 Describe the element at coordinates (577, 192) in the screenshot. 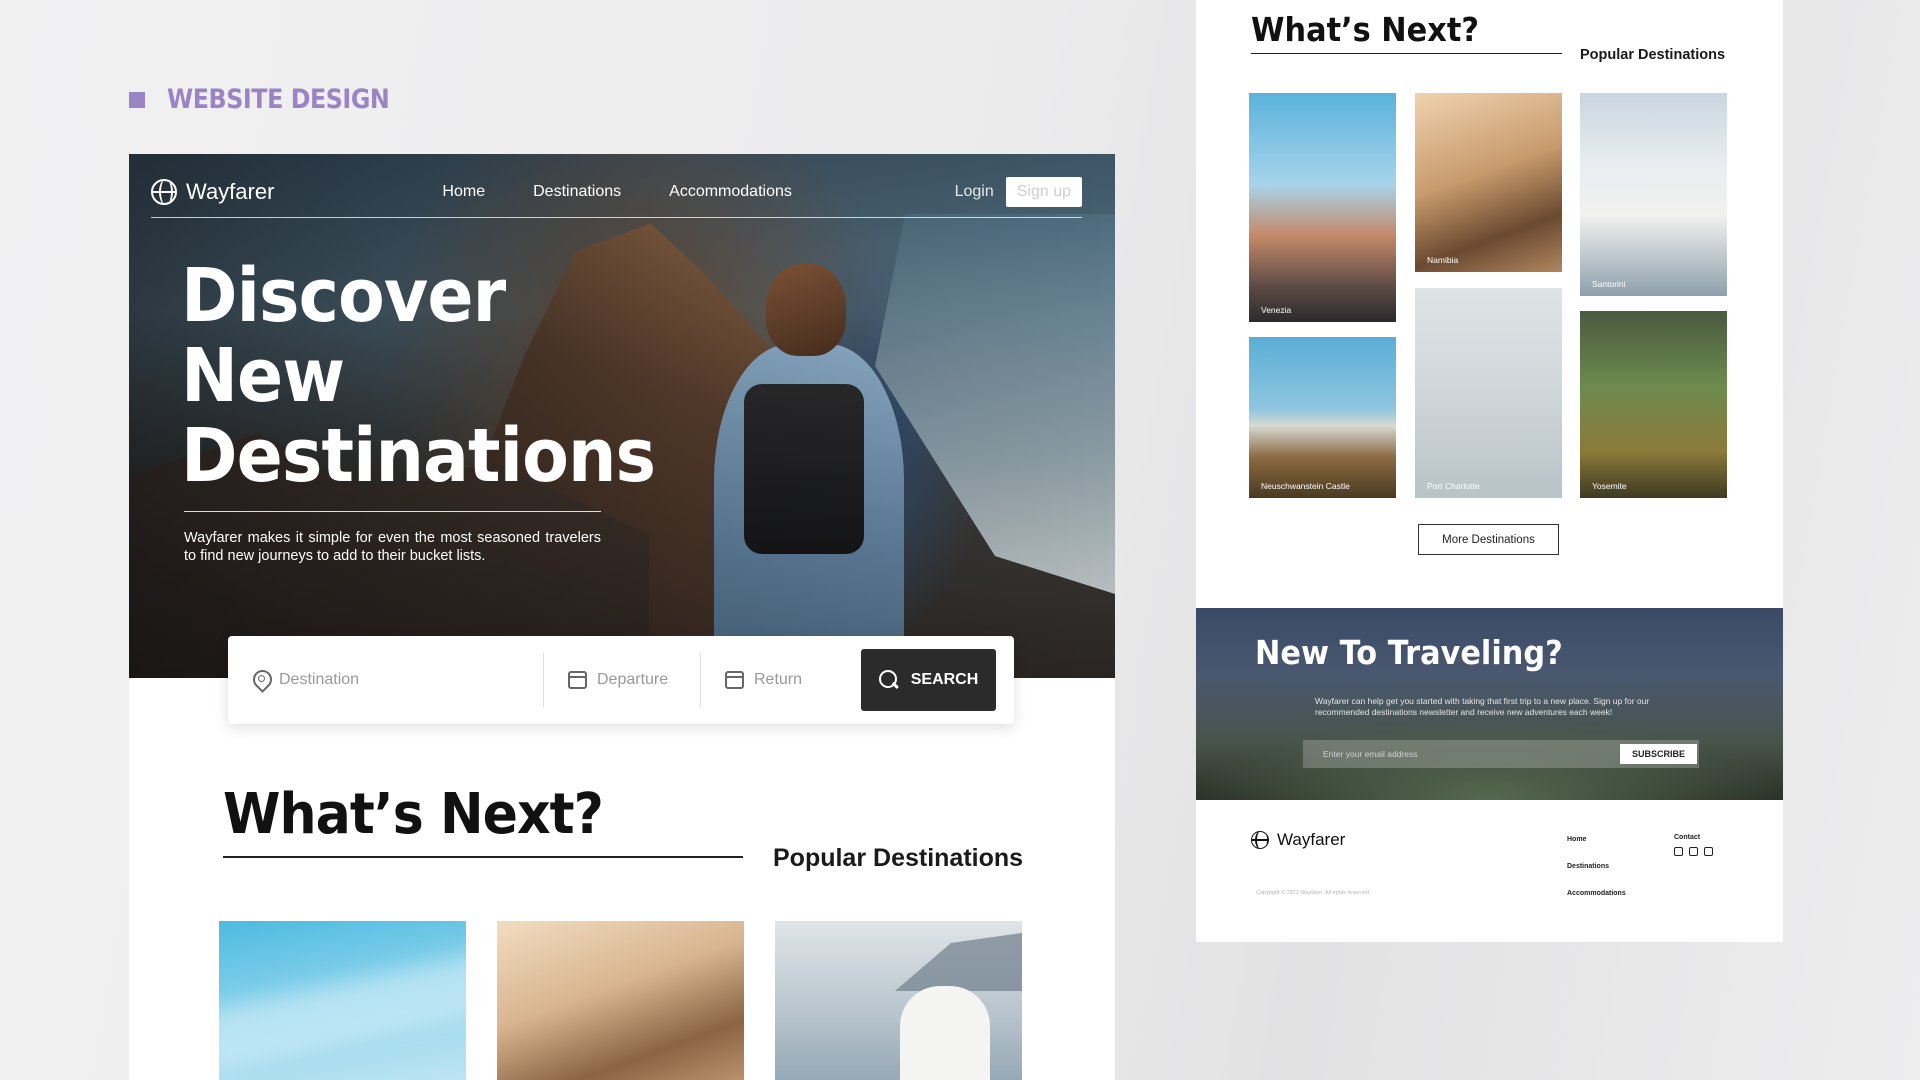

I see `nav-destinations: Destinations` at that location.